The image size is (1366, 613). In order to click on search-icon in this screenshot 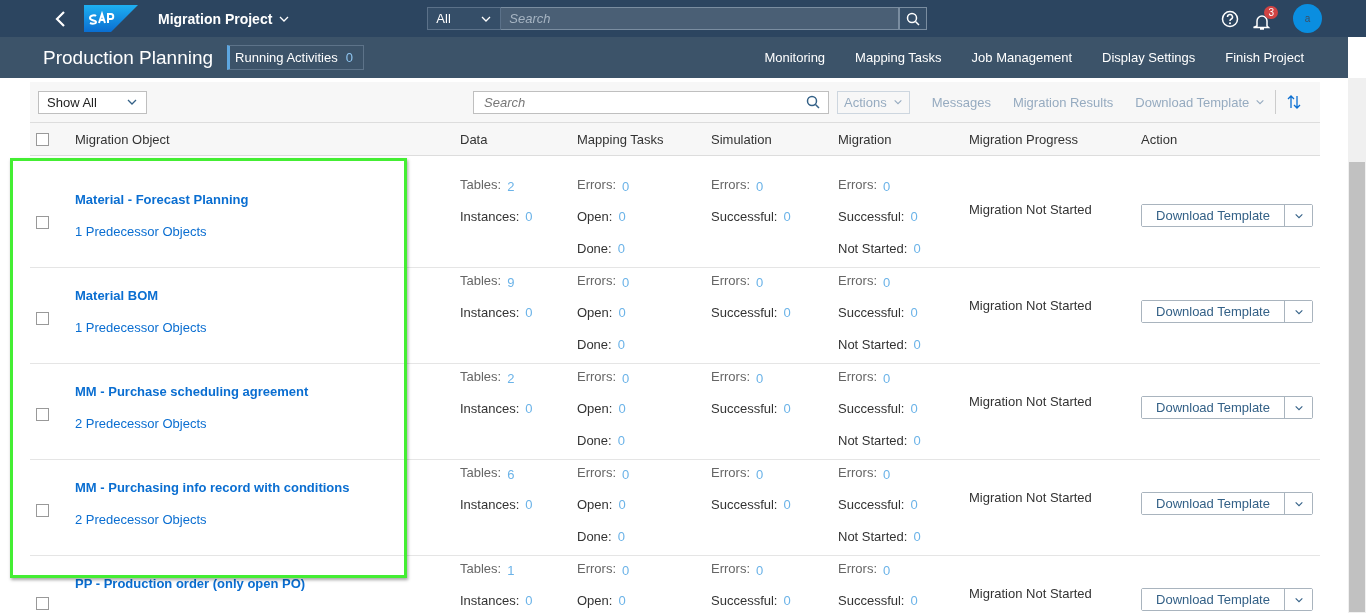, I will do `click(913, 18)`.